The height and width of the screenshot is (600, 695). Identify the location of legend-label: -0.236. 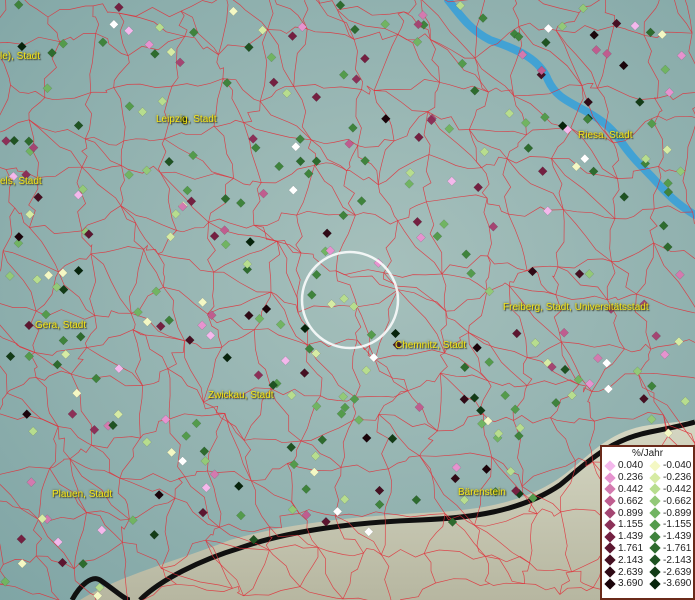
(677, 478).